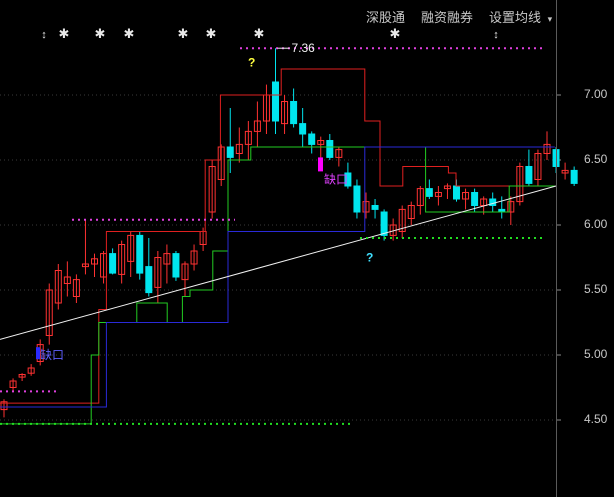  I want to click on y-tick-label: 5.50, so click(596, 289).